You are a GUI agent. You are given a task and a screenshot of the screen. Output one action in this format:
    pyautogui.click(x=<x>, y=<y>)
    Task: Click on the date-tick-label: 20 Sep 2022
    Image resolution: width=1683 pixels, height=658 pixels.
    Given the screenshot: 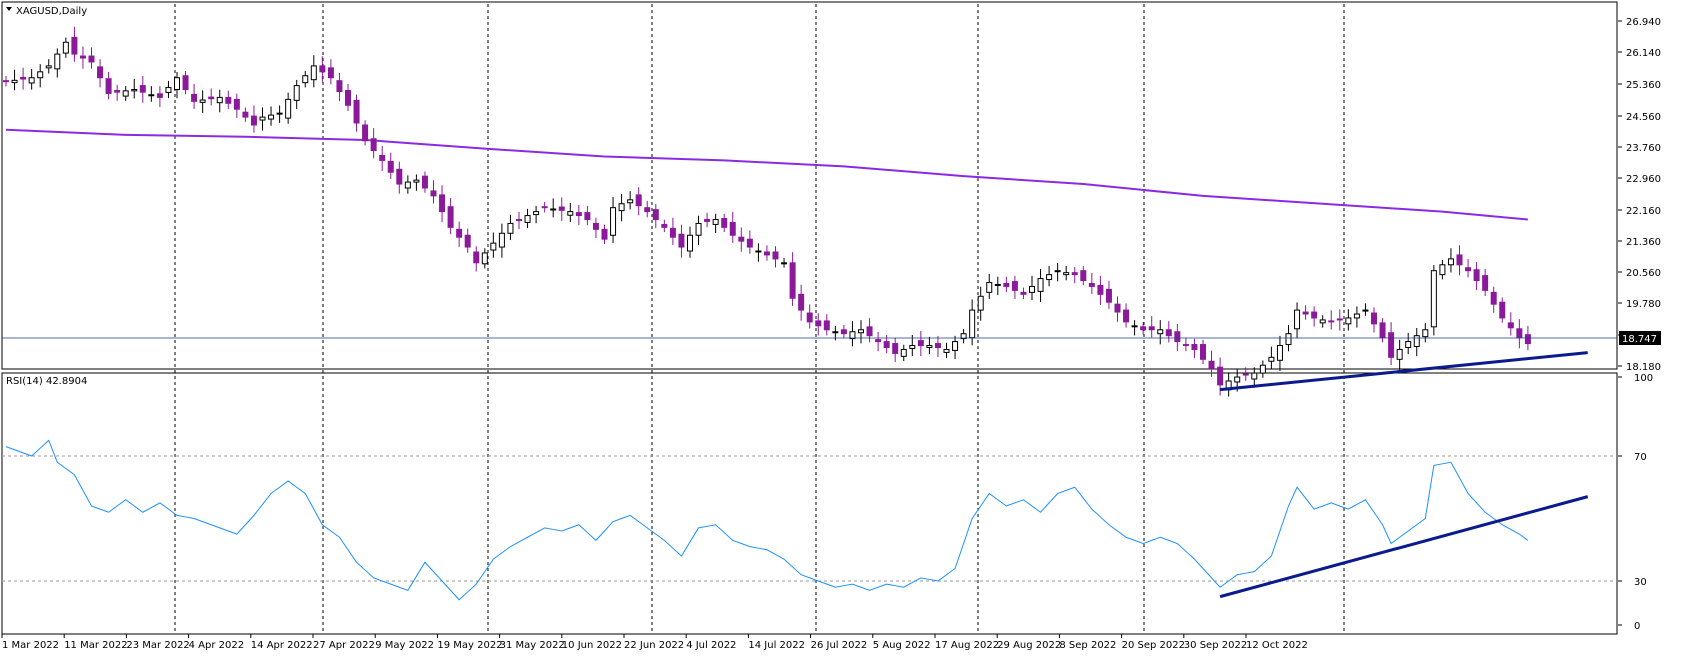 What is the action you would take?
    pyautogui.click(x=1153, y=645)
    